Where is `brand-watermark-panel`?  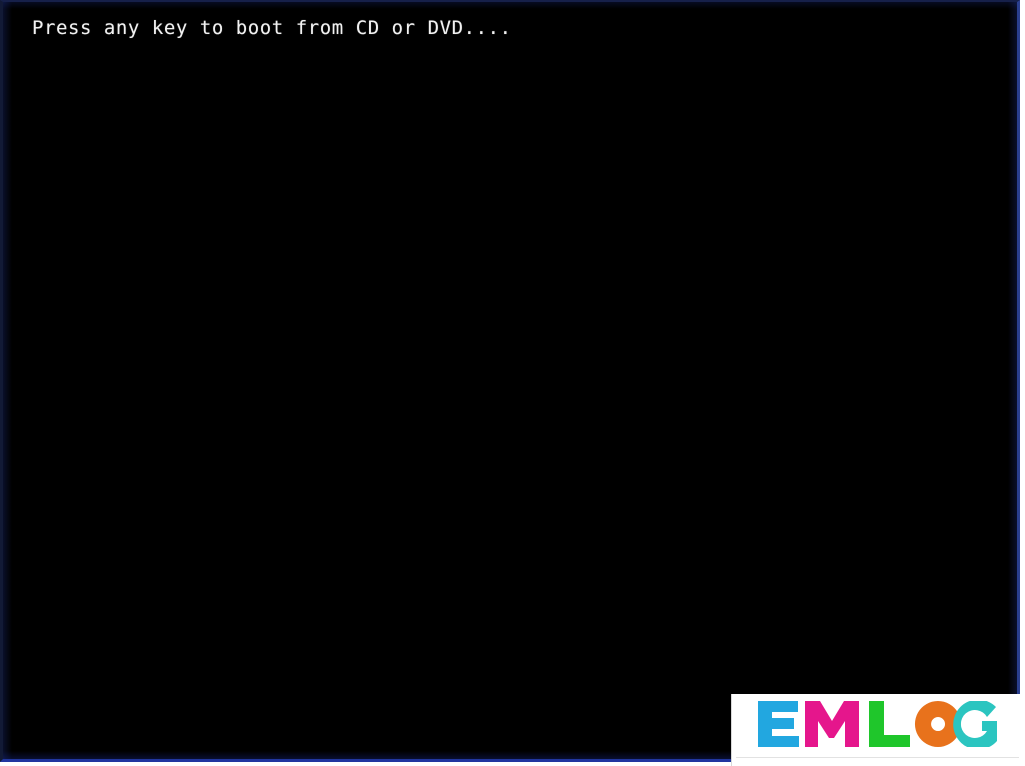
brand-watermark-panel is located at coordinates (878, 730).